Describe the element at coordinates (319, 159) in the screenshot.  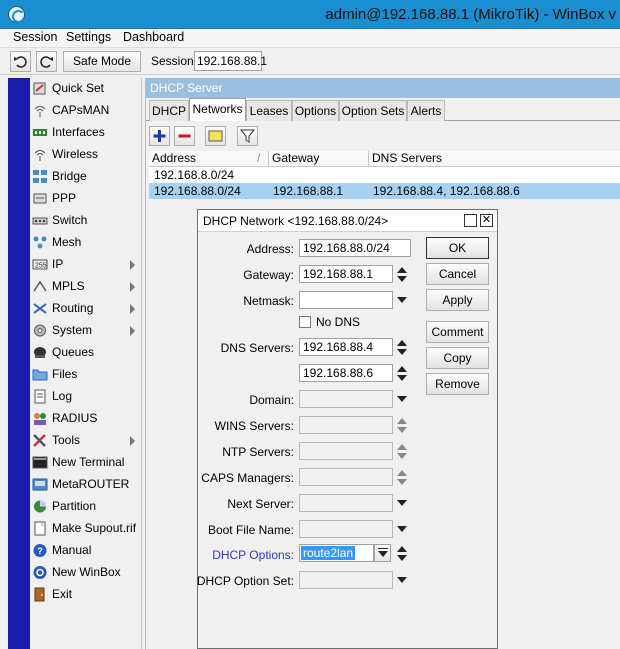
I see `column-header-gateway: Gateway` at that location.